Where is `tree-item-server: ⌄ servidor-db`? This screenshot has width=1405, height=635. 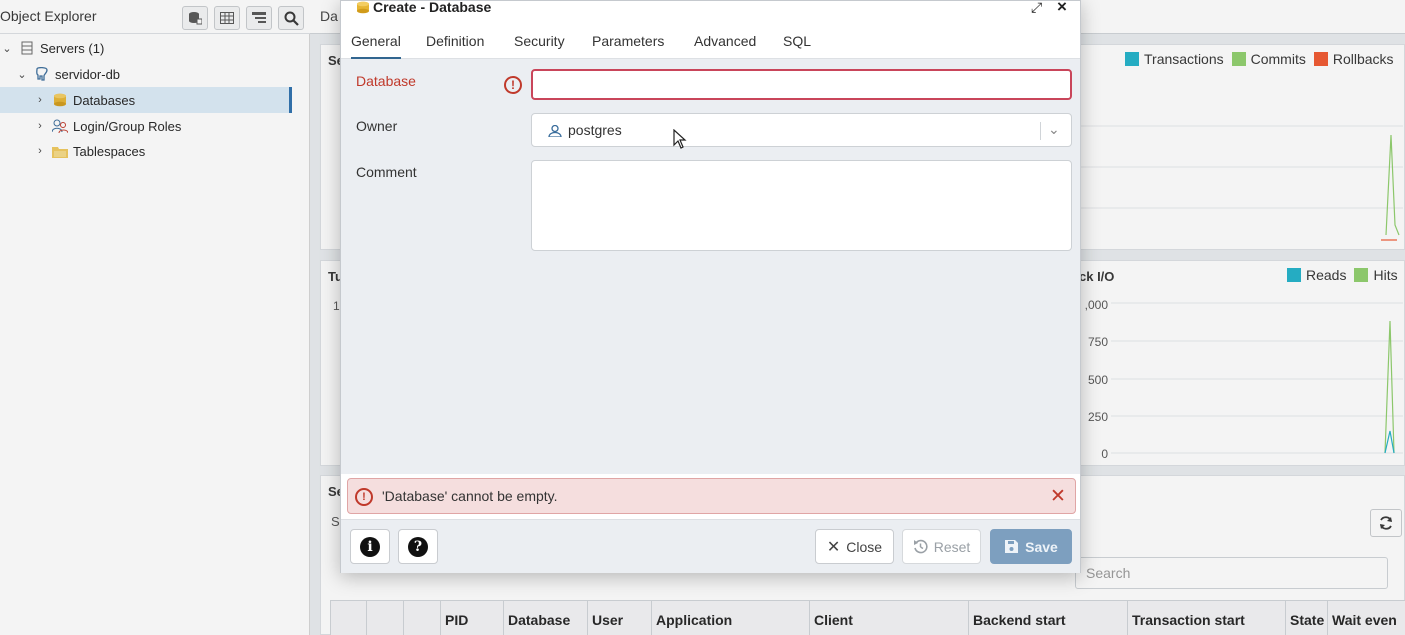
tree-item-server: ⌄ servidor-db is located at coordinates (146, 74).